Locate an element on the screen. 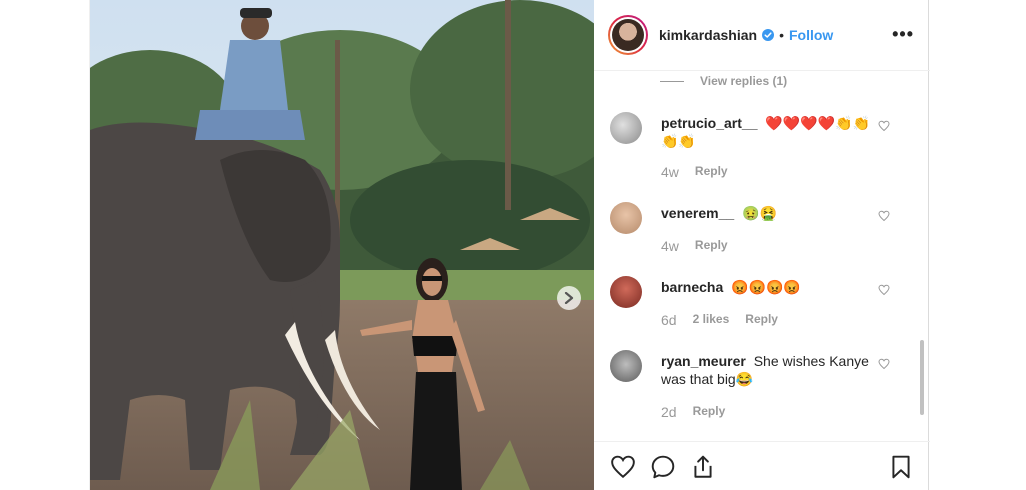  avatar is located at coordinates (628, 35).